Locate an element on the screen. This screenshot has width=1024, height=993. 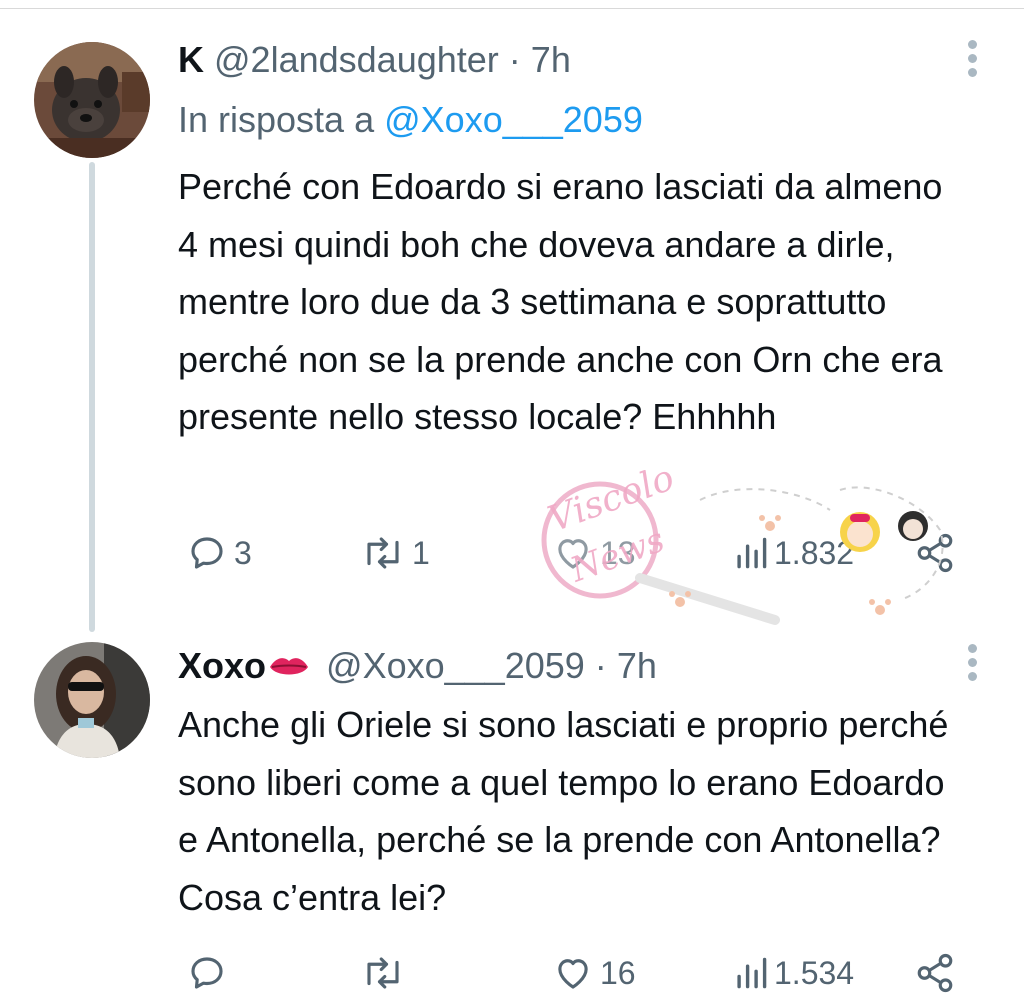
retweet-button is located at coordinates (386, 970).